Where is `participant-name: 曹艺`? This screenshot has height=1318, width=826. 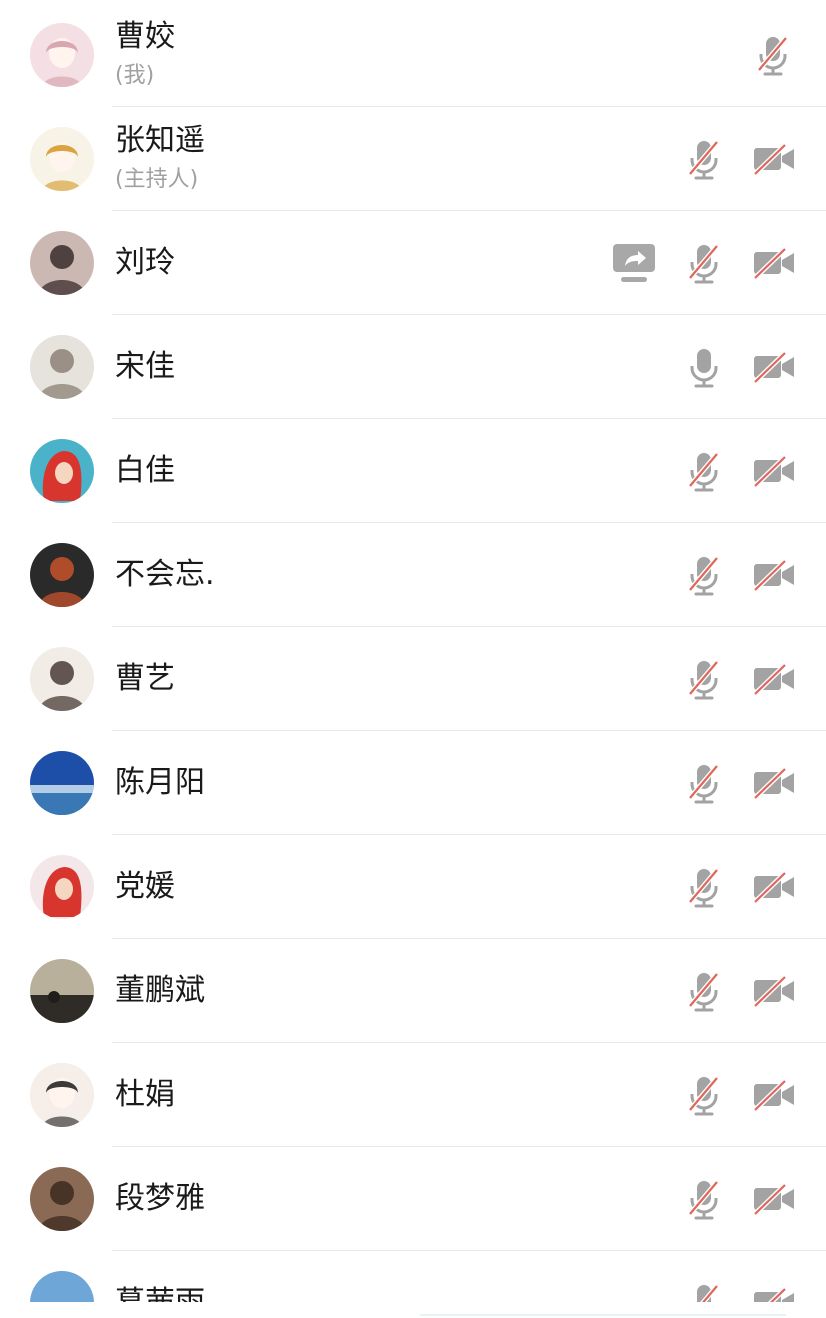
participant-name: 曹艺 is located at coordinates (145, 678).